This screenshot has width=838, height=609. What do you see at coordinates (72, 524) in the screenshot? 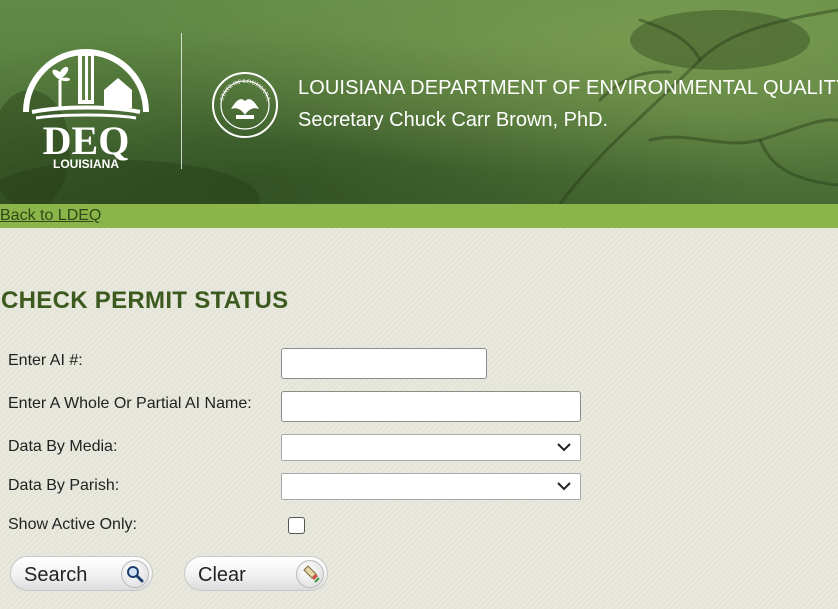
I see `active-only-label: Show Active Only:` at bounding box center [72, 524].